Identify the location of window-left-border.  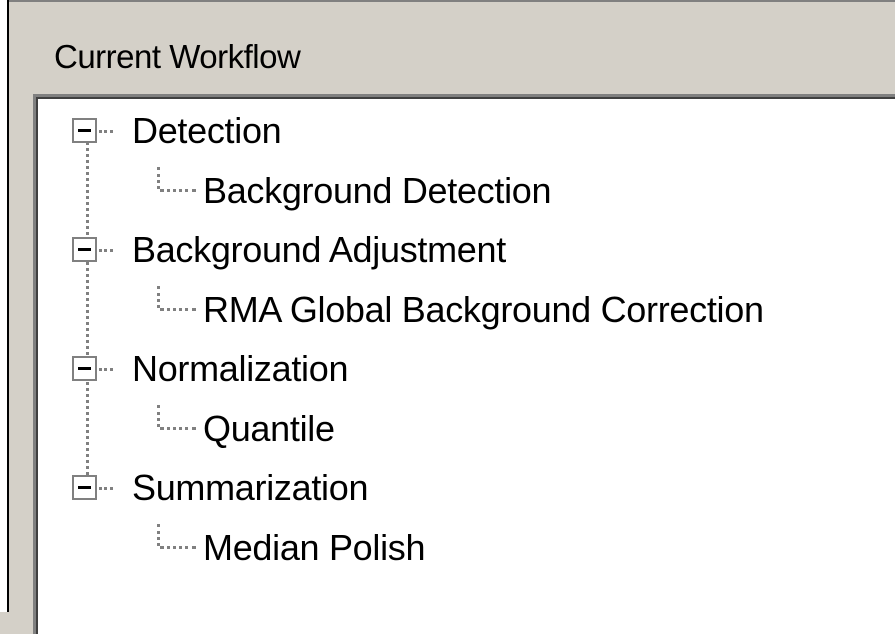
(4, 306).